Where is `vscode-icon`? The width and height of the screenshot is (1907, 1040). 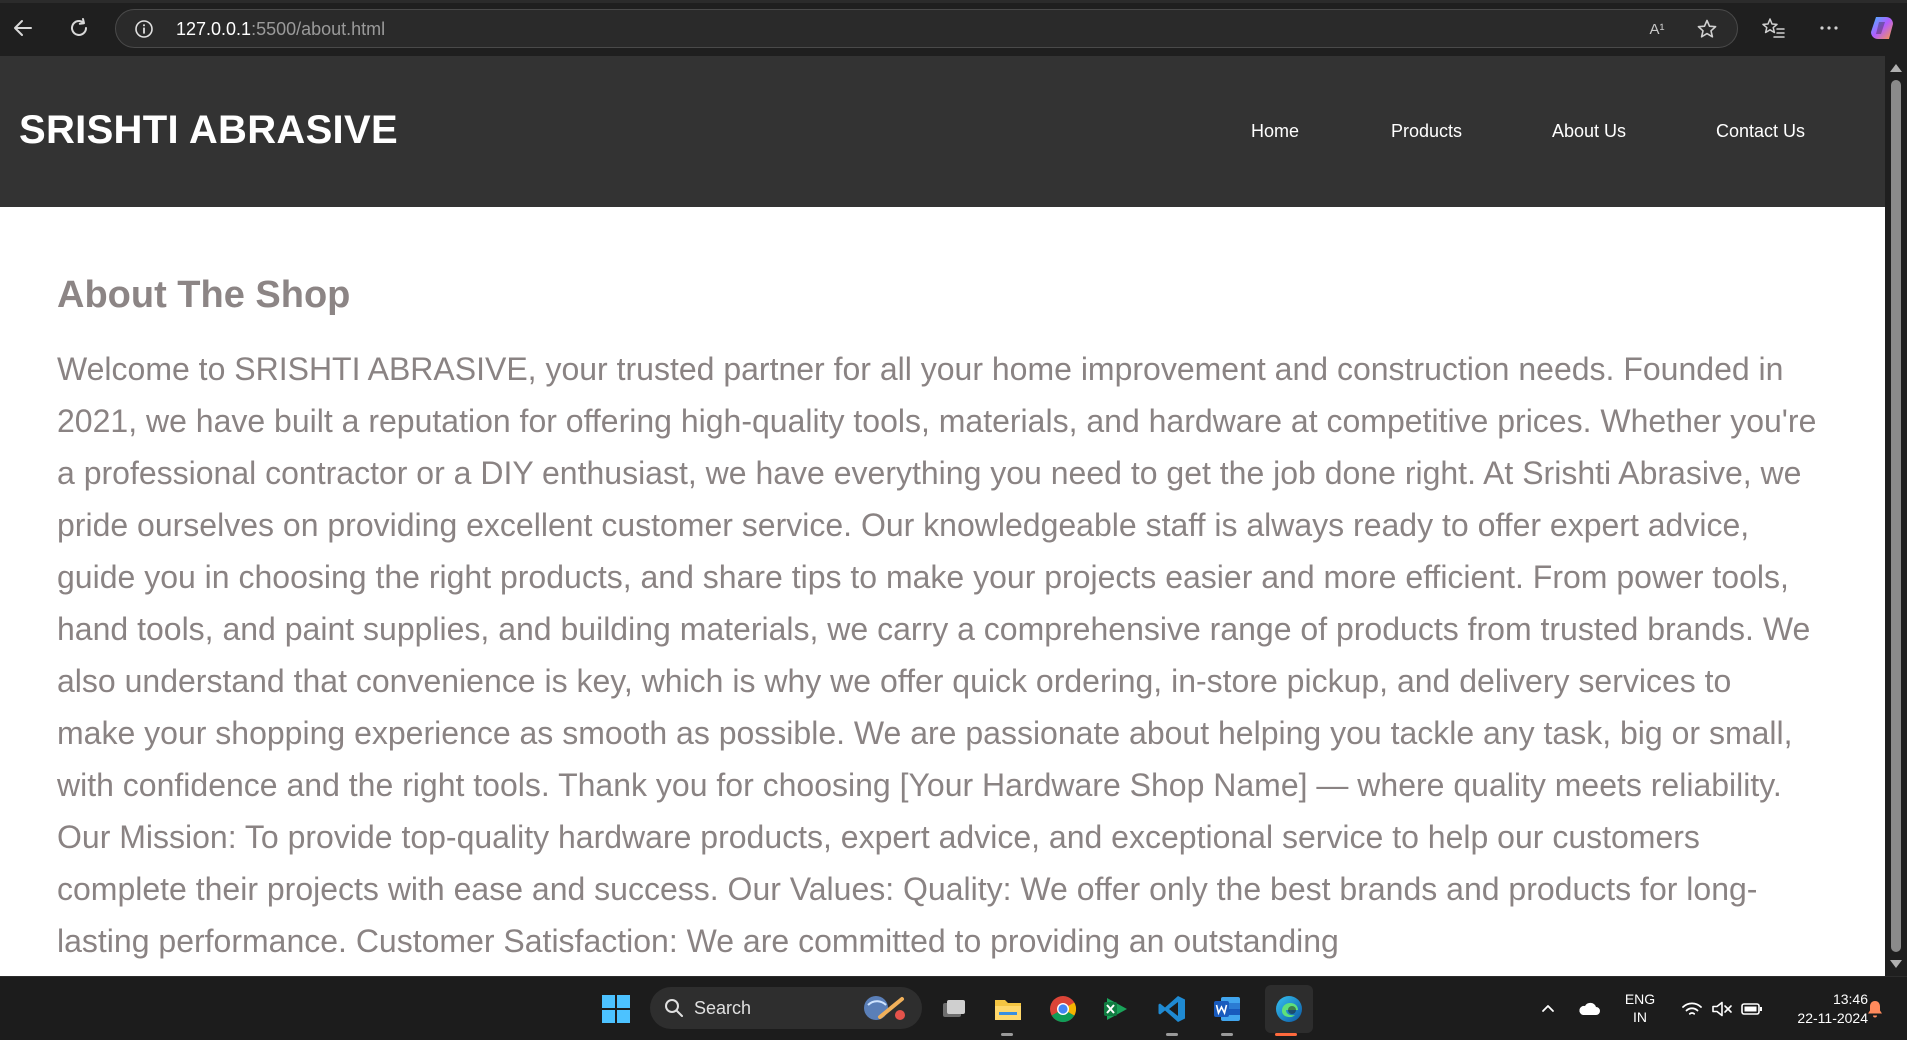
vscode-icon is located at coordinates (1171, 1009).